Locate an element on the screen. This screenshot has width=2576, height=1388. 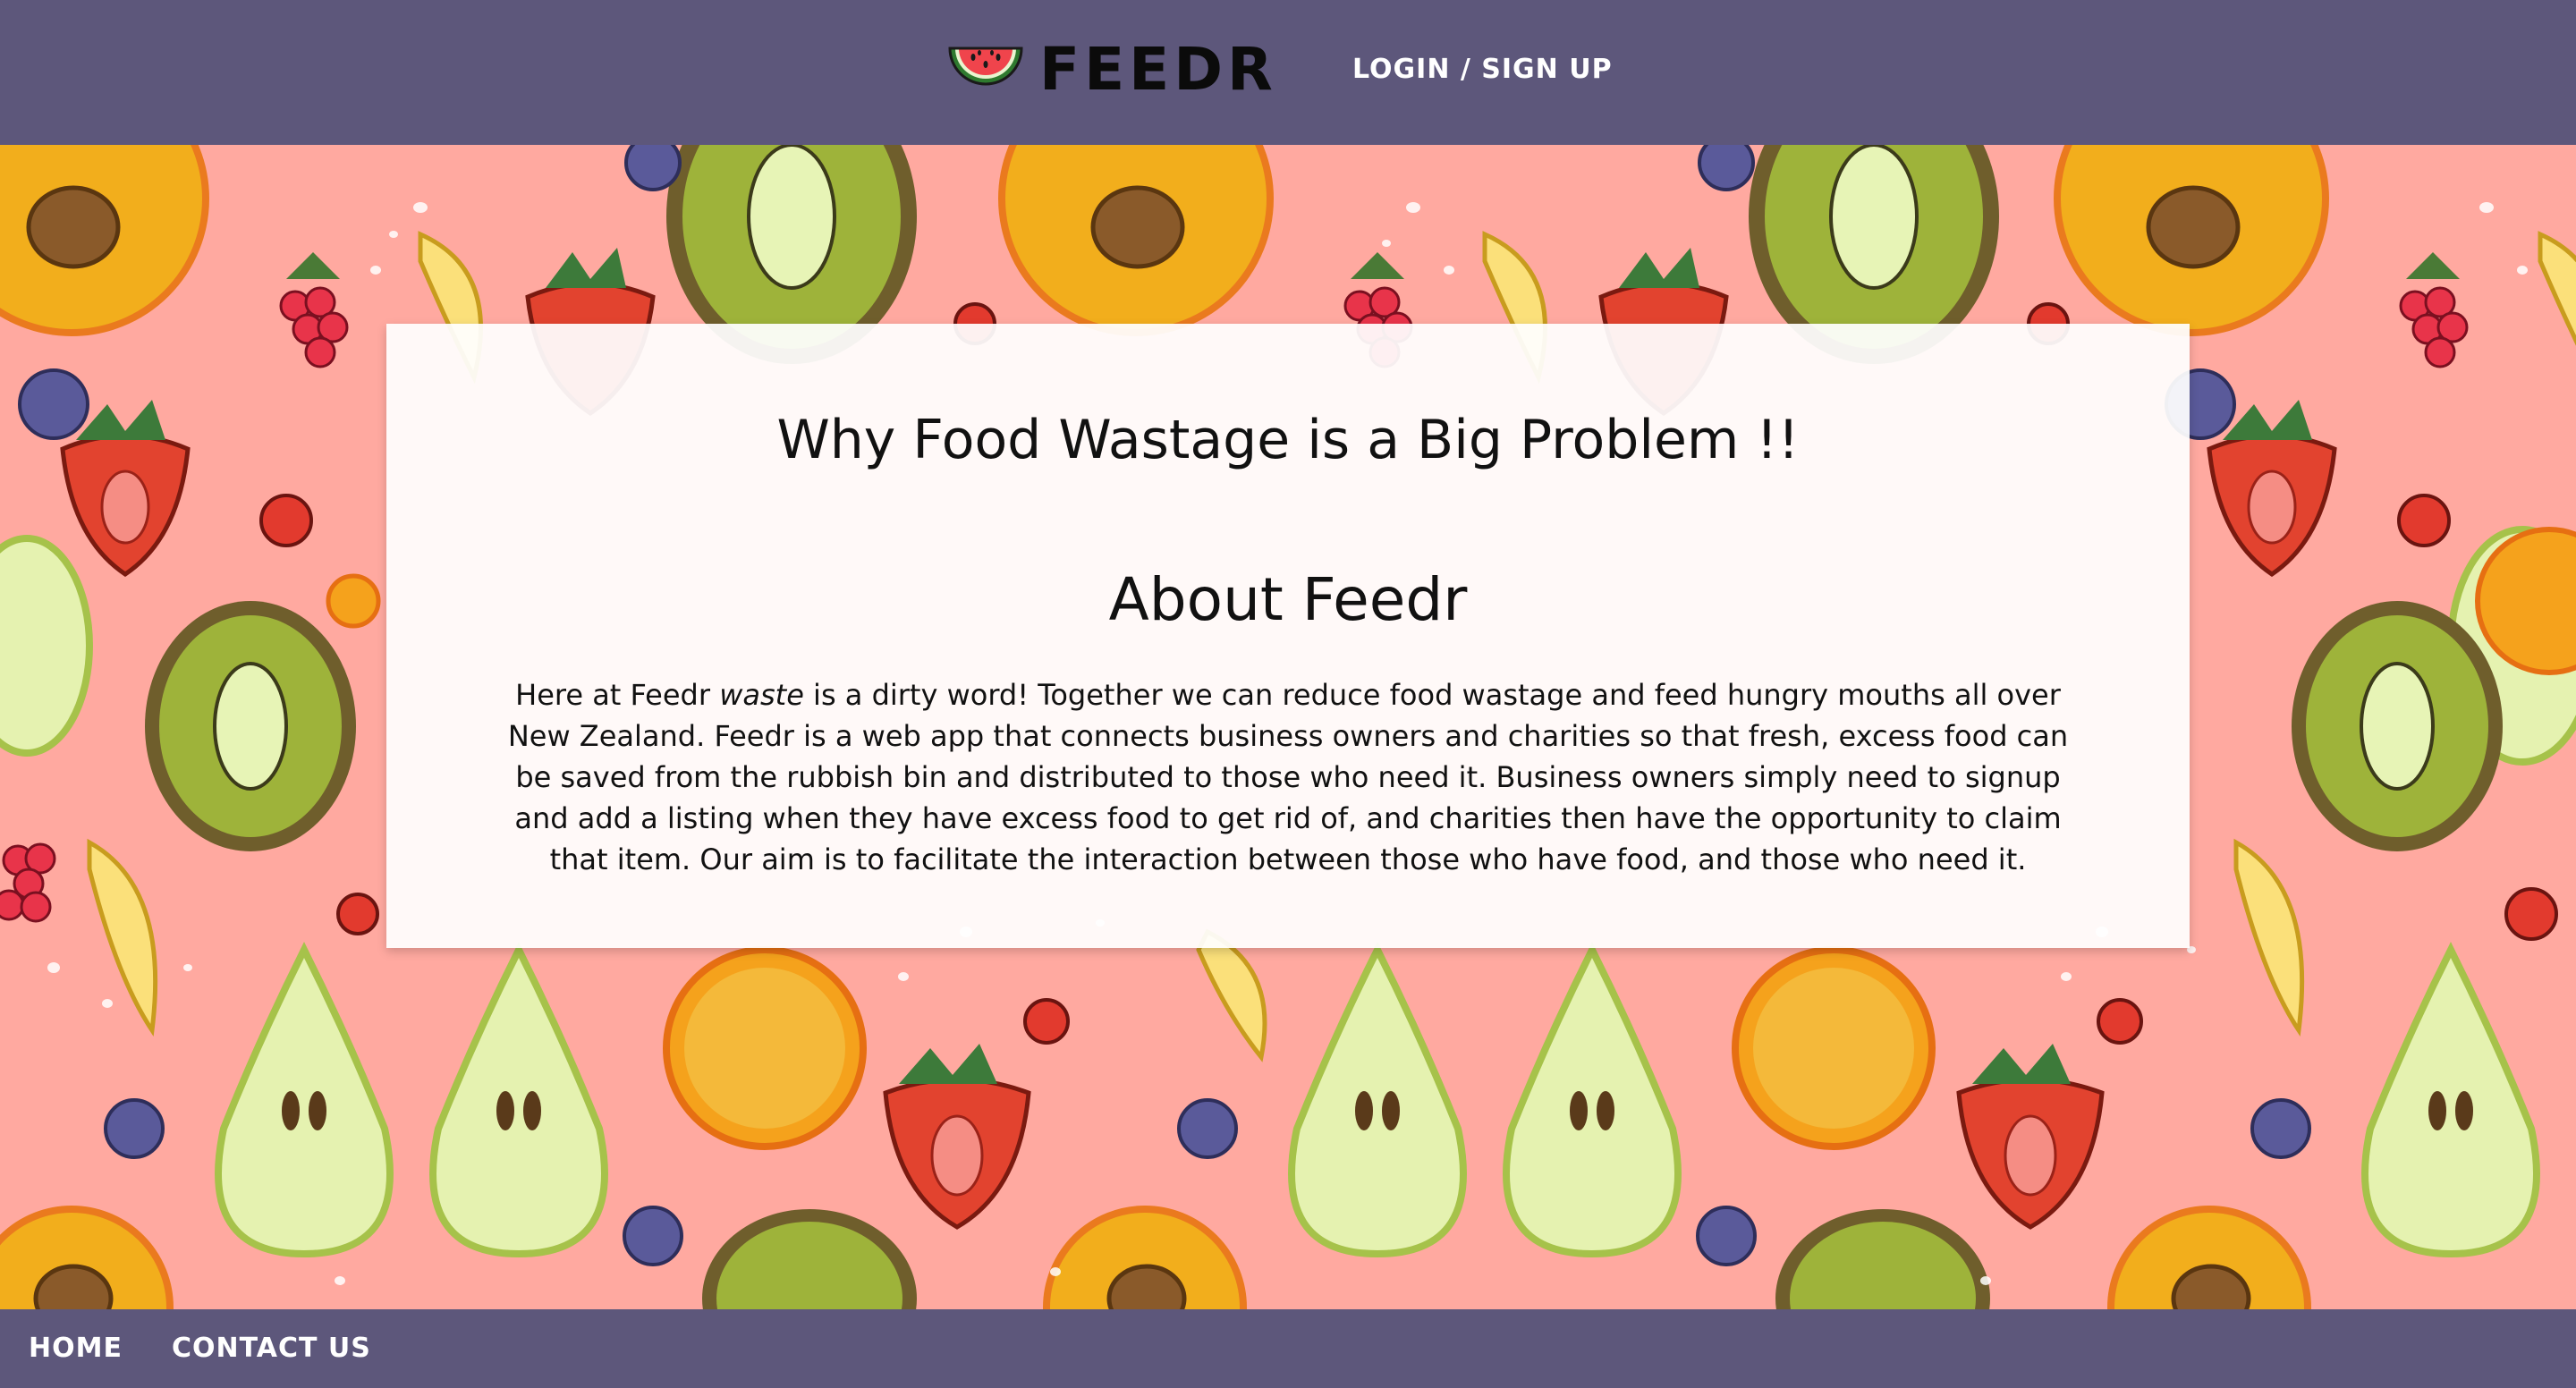
footer-contact-link: CONTACT US is located at coordinates (271, 1348).